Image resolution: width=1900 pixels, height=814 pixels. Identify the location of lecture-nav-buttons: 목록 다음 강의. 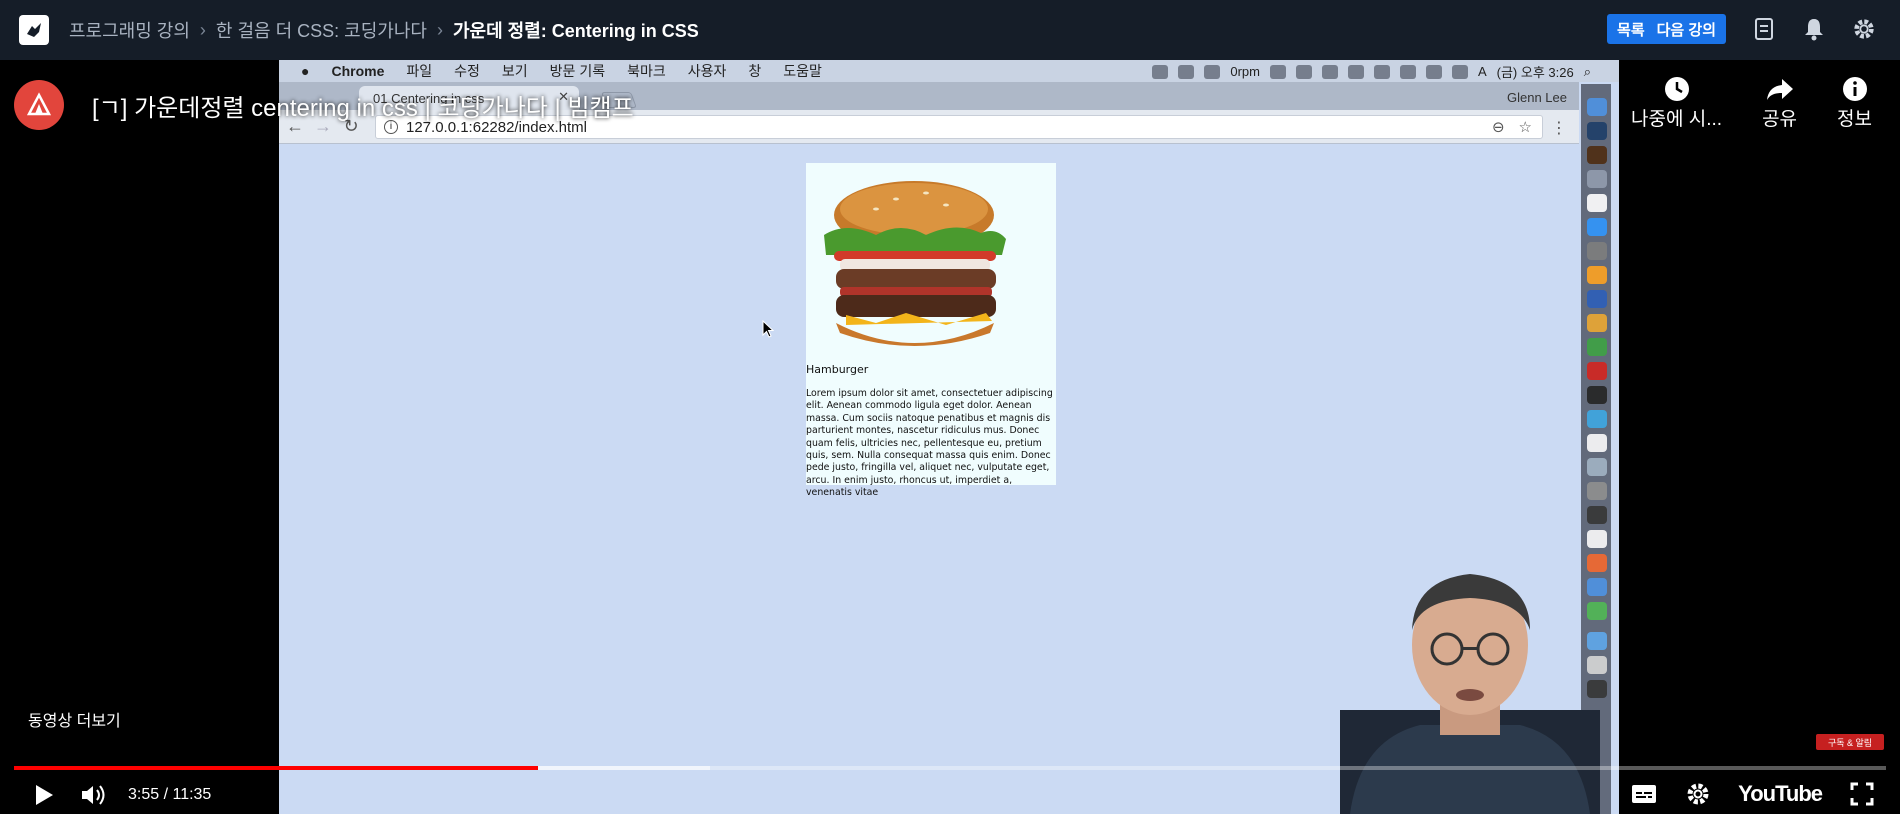
(1666, 29).